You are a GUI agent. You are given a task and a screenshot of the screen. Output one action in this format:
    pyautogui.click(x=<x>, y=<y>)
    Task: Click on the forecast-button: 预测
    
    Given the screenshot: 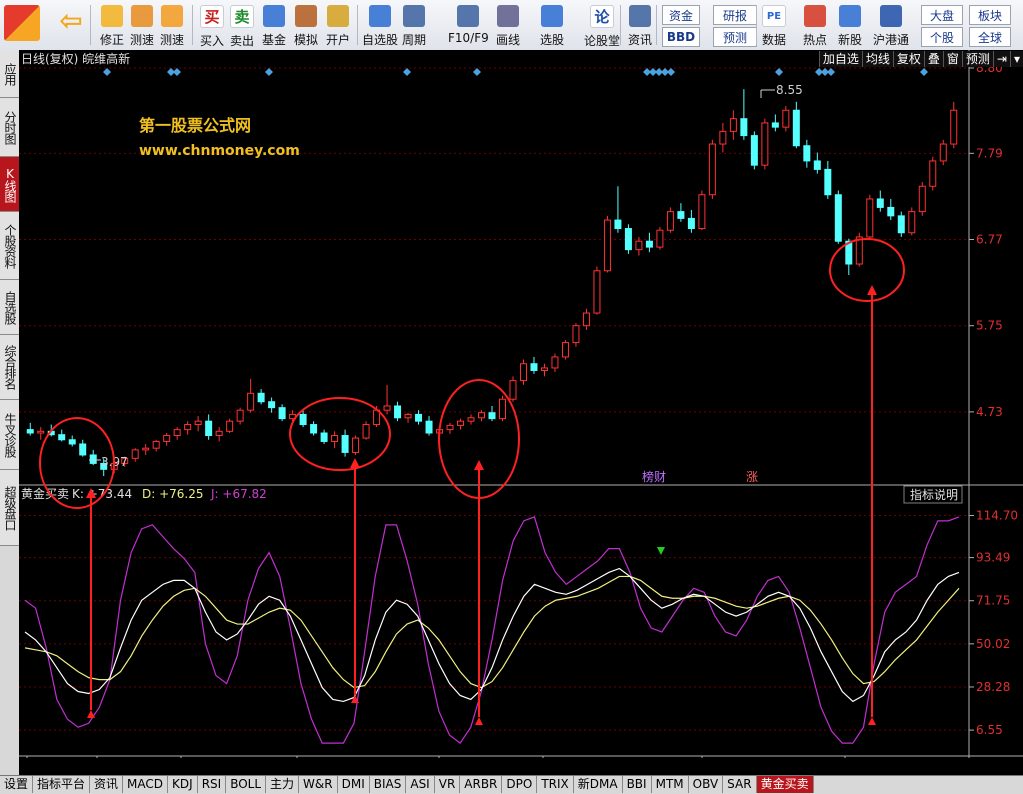 What is the action you would take?
    pyautogui.click(x=735, y=37)
    